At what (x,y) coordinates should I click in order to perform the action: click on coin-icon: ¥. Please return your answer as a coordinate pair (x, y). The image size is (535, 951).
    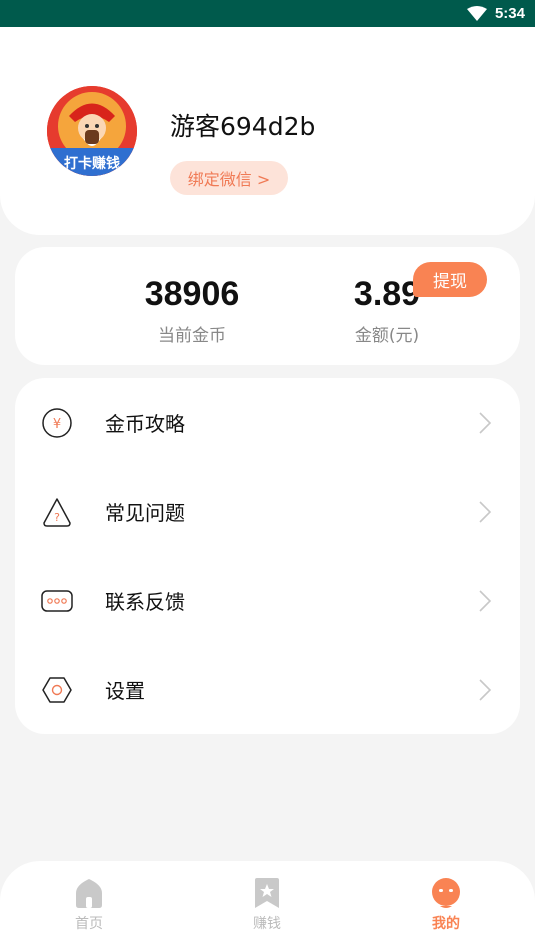
    Looking at the image, I should click on (57, 423).